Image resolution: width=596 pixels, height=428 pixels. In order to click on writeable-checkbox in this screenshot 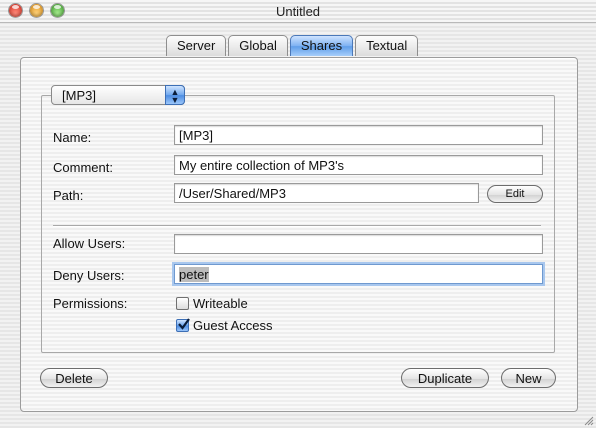, I will do `click(182, 303)`.